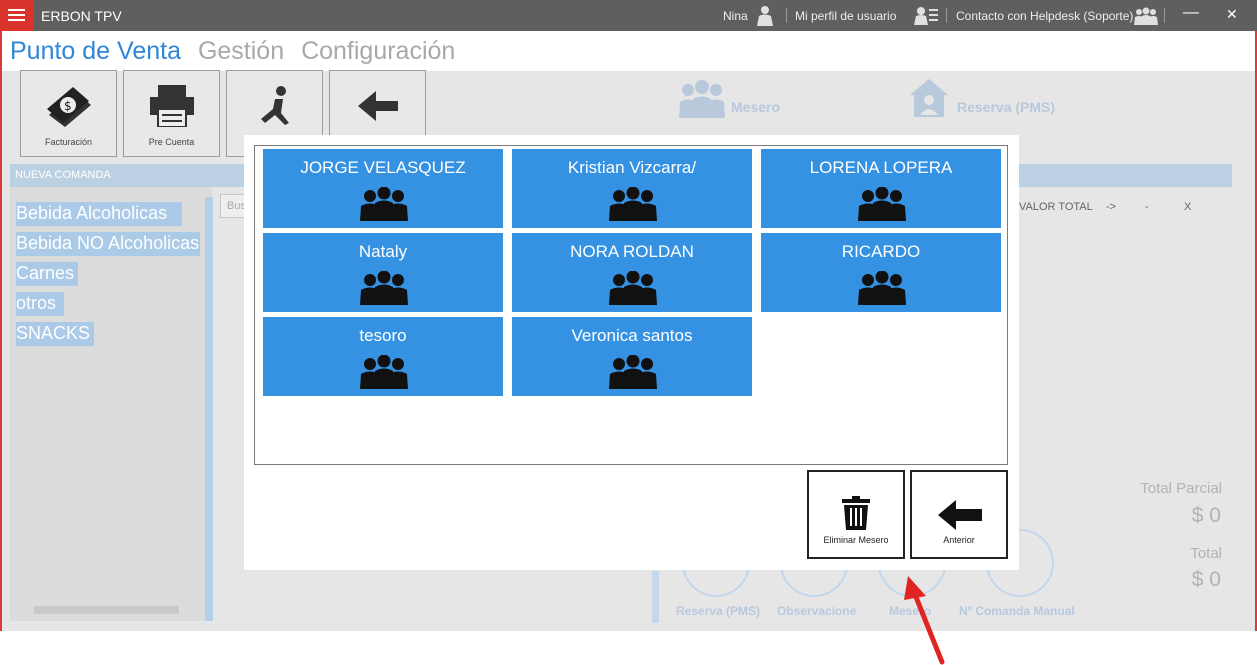  What do you see at coordinates (1191, 13) in the screenshot?
I see `minimize-button: —` at bounding box center [1191, 13].